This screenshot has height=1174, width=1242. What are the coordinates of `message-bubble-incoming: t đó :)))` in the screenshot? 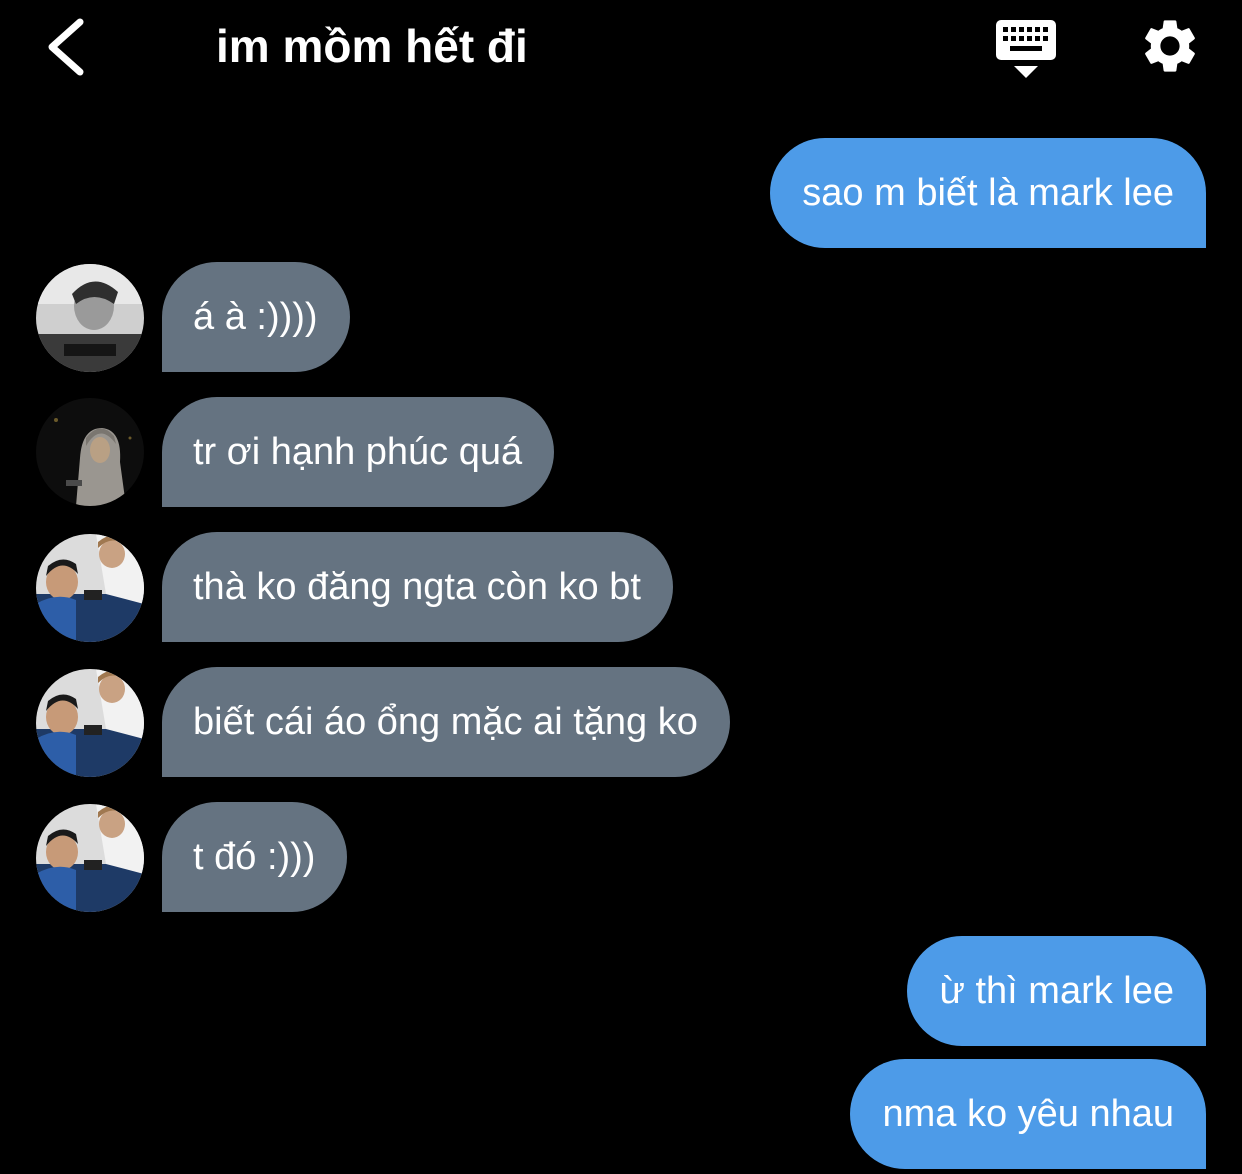 It's located at (255, 857).